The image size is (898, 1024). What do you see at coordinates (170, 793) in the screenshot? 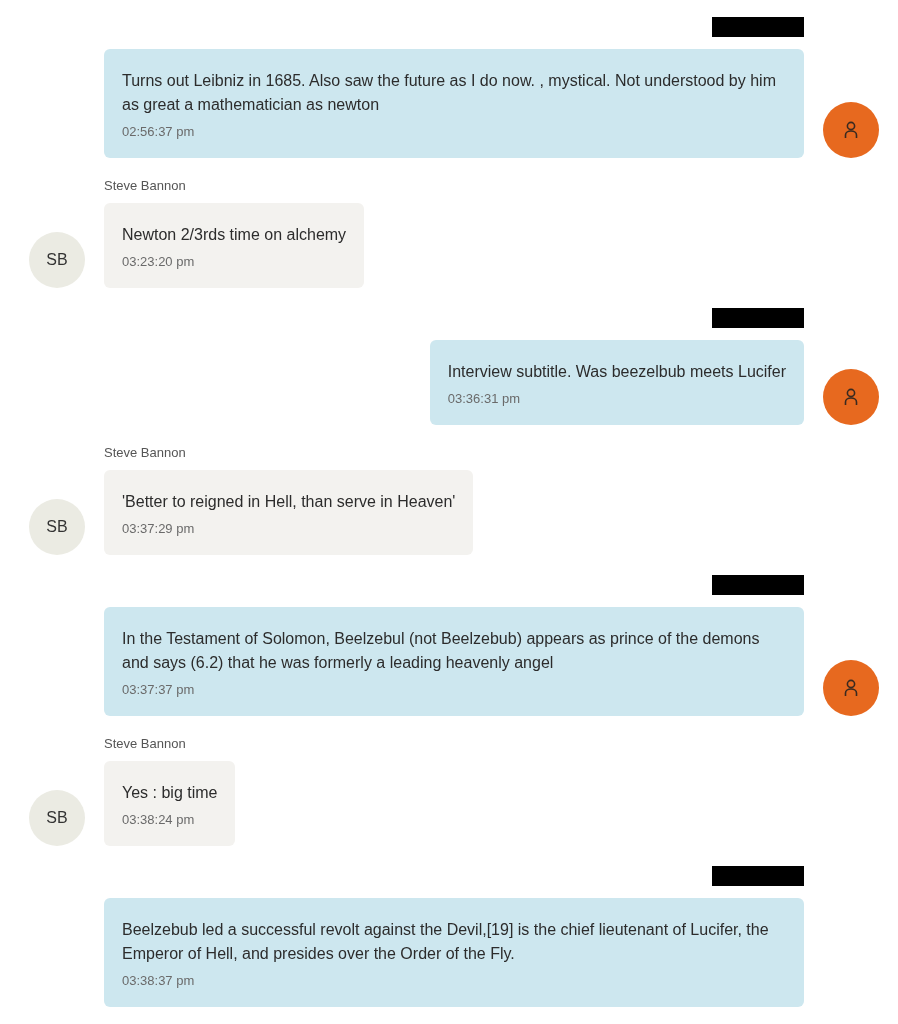
I see `message-text: Yes : big time` at bounding box center [170, 793].